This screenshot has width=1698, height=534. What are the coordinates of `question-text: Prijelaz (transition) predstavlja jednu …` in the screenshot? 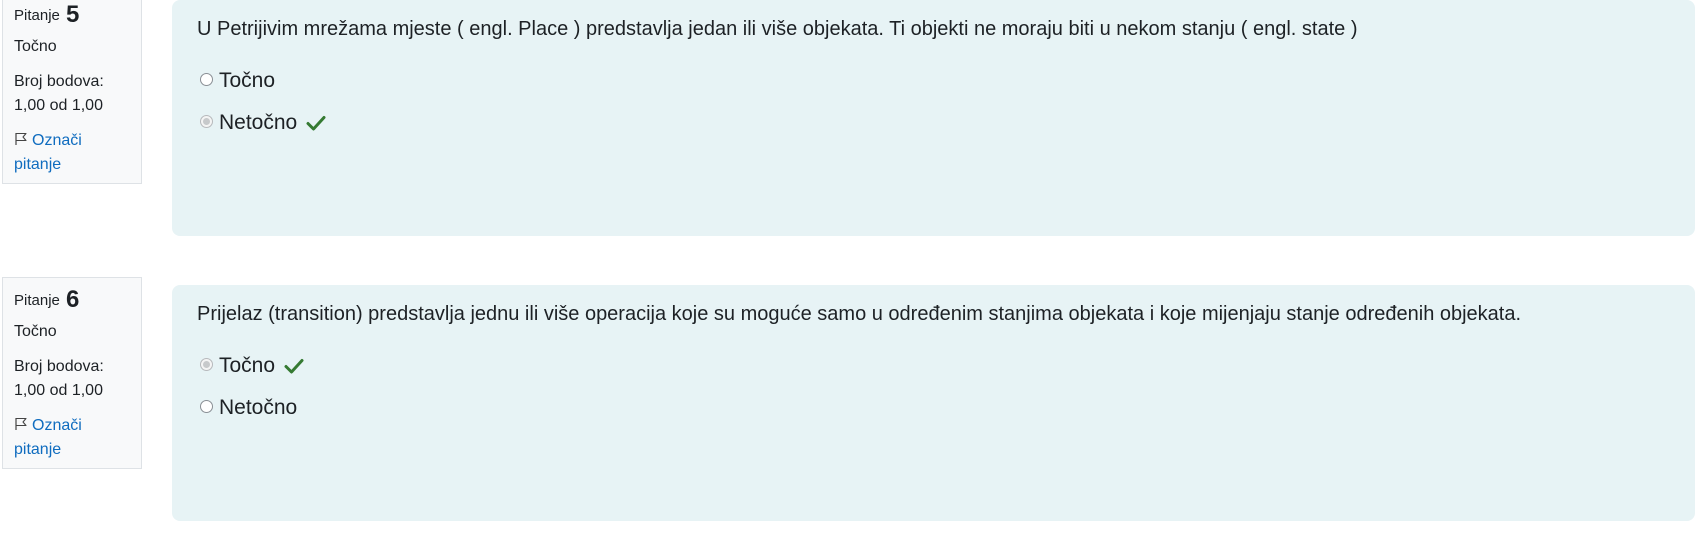 It's located at (859, 314).